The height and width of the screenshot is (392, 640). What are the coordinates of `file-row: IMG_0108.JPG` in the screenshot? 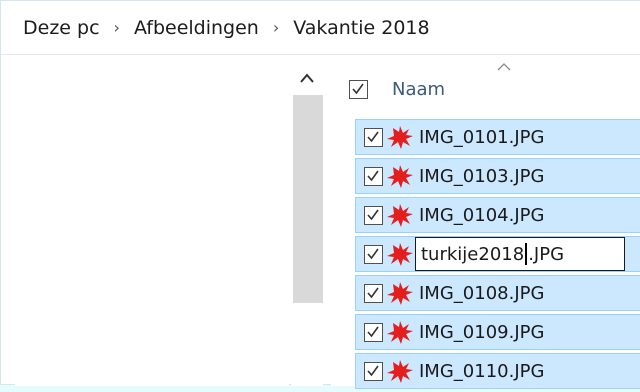 It's located at (497, 293).